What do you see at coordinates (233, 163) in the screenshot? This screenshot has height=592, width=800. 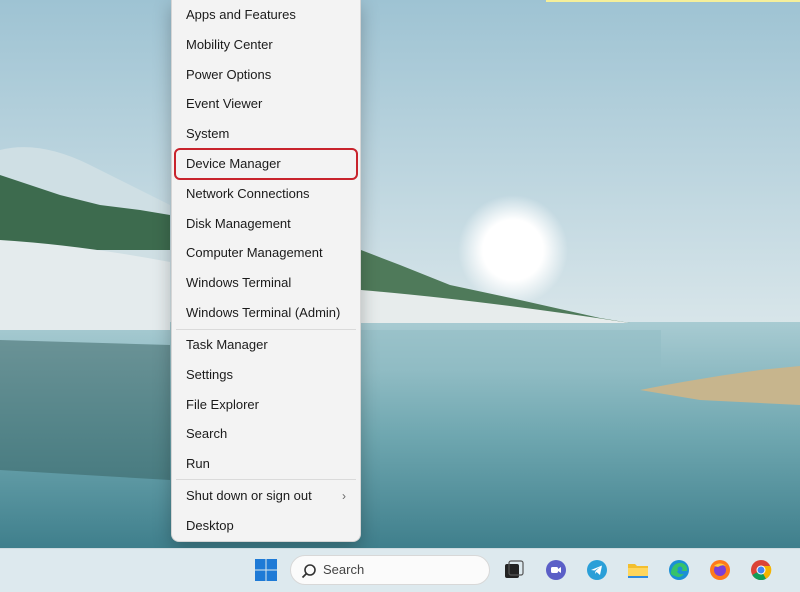 I see `menu-item-label: Device Manager` at bounding box center [233, 163].